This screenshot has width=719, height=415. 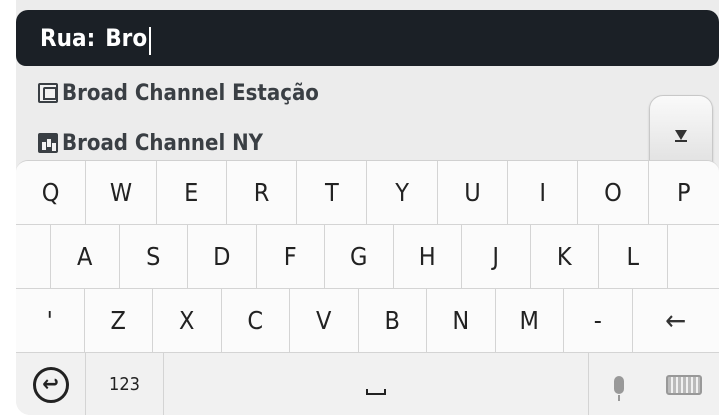 What do you see at coordinates (473, 193) in the screenshot?
I see `key-u: U` at bounding box center [473, 193].